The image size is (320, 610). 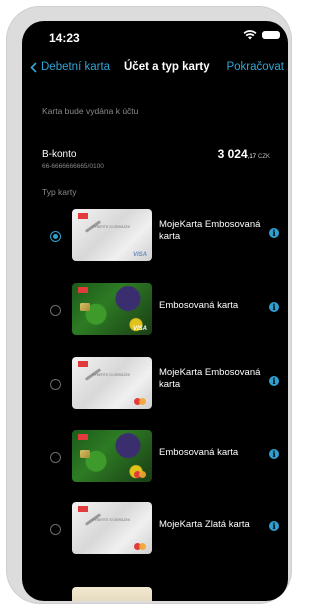 What do you see at coordinates (55, 236) in the screenshot?
I see `radio-button-selected` at bounding box center [55, 236].